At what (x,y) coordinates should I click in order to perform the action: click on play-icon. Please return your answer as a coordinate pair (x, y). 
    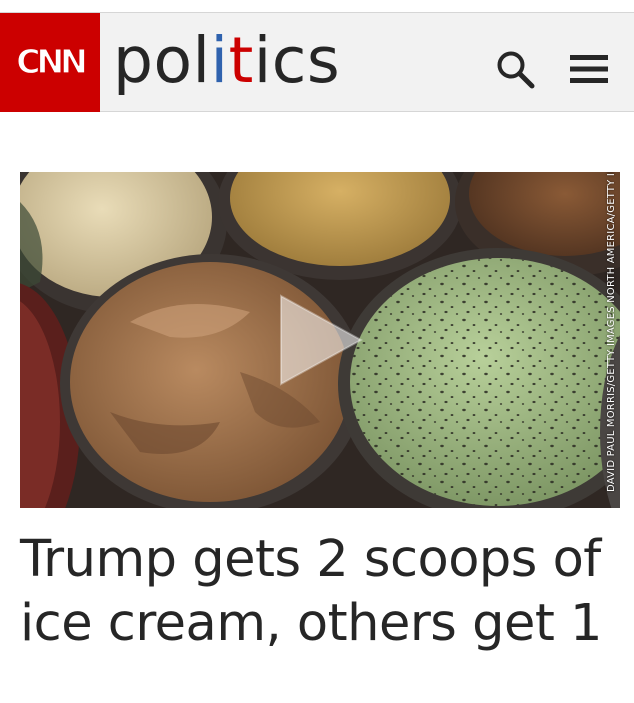
    Looking at the image, I should click on (321, 340).